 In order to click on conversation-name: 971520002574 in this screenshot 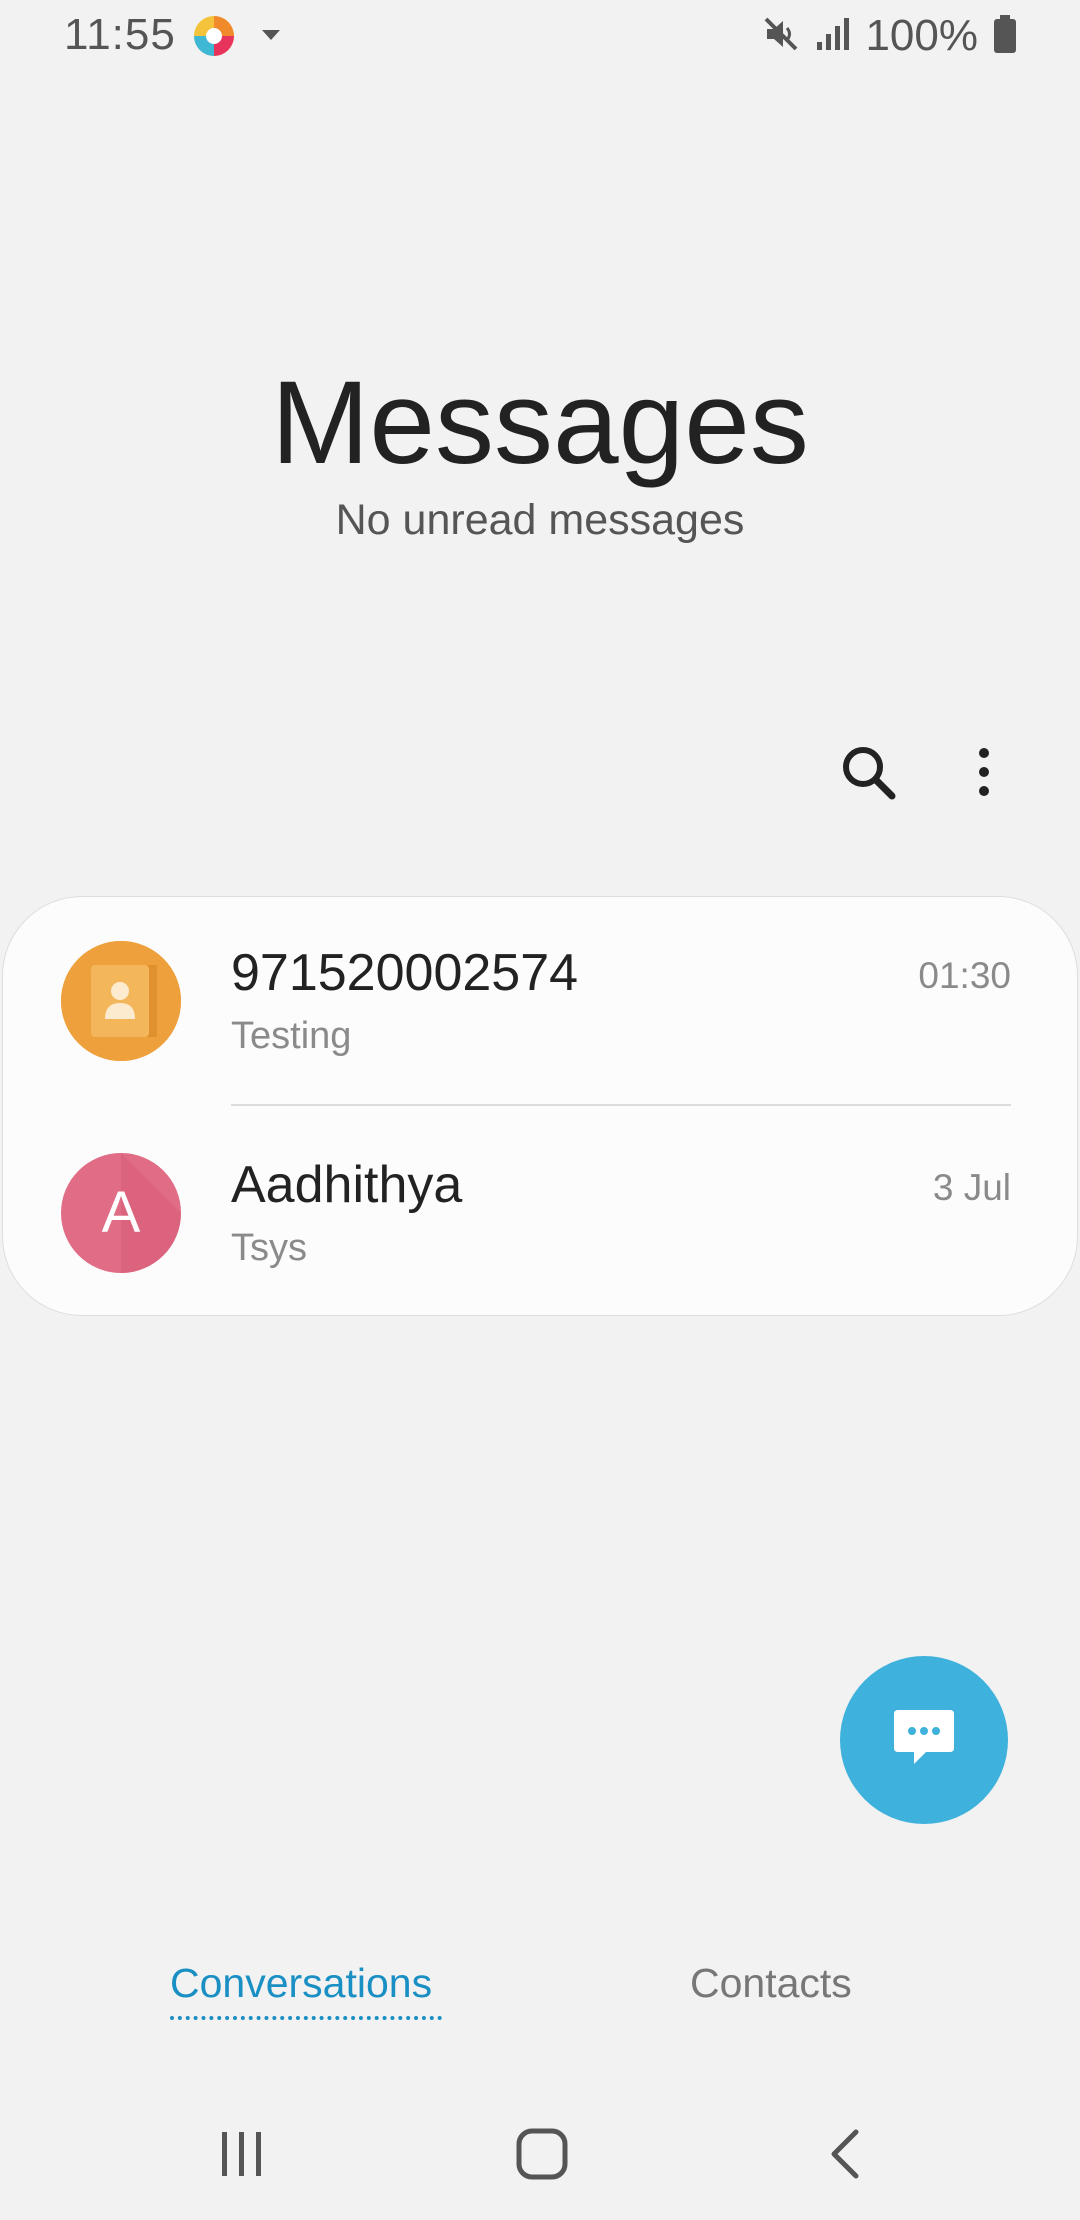, I will do `click(405, 973)`.